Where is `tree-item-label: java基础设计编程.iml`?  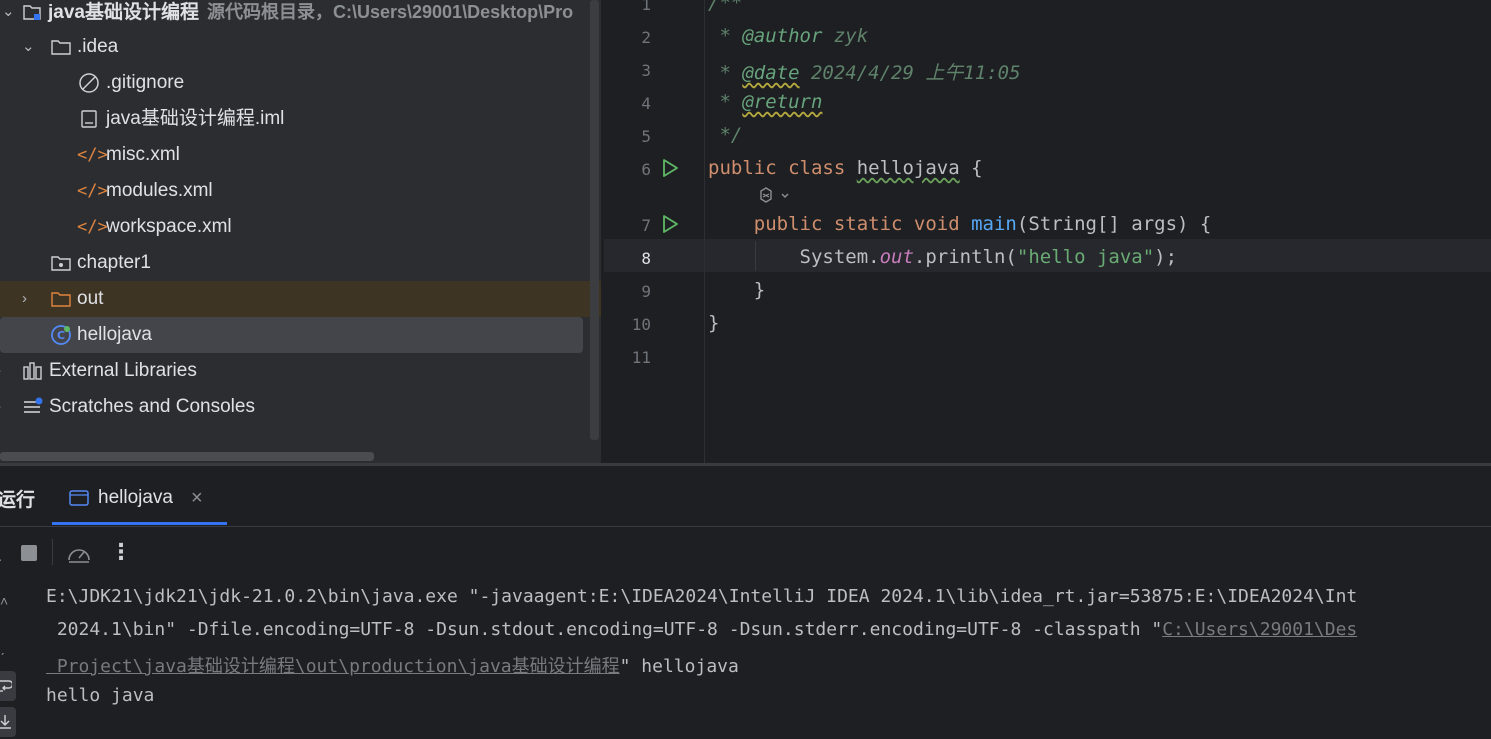
tree-item-label: java基础设计编程.iml is located at coordinates (195, 118).